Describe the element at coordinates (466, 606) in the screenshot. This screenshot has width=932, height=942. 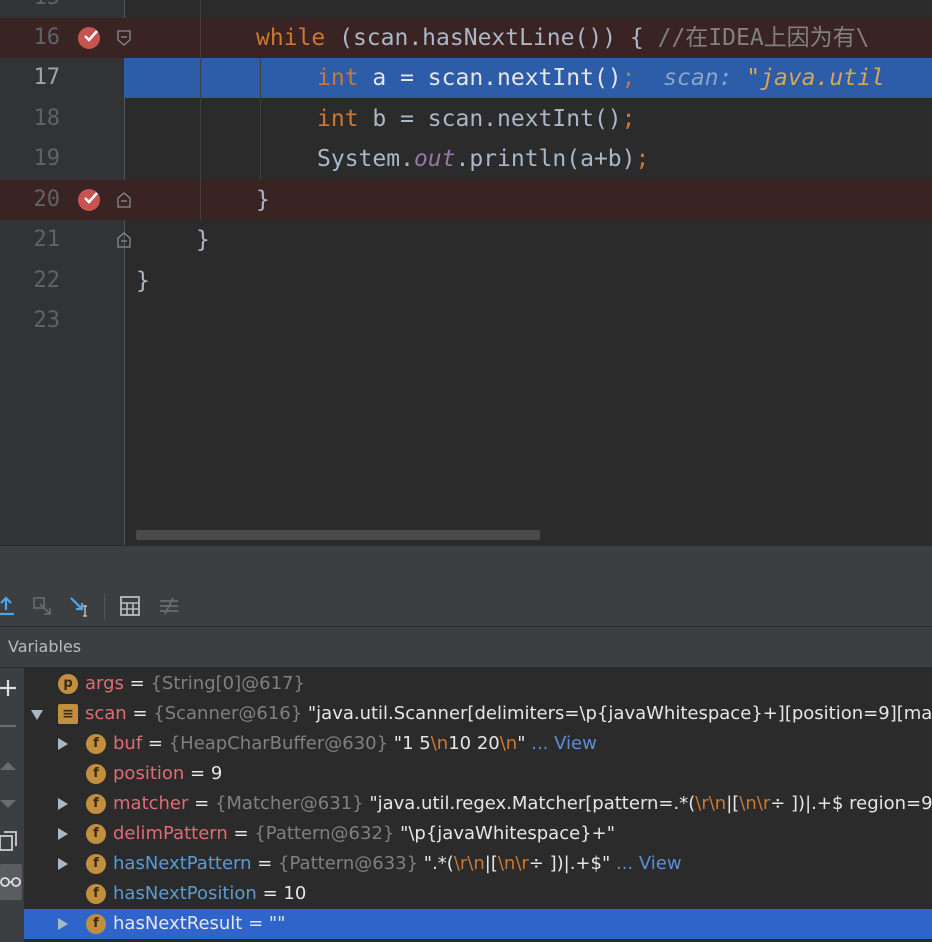
I see `debug-toolbar` at that location.